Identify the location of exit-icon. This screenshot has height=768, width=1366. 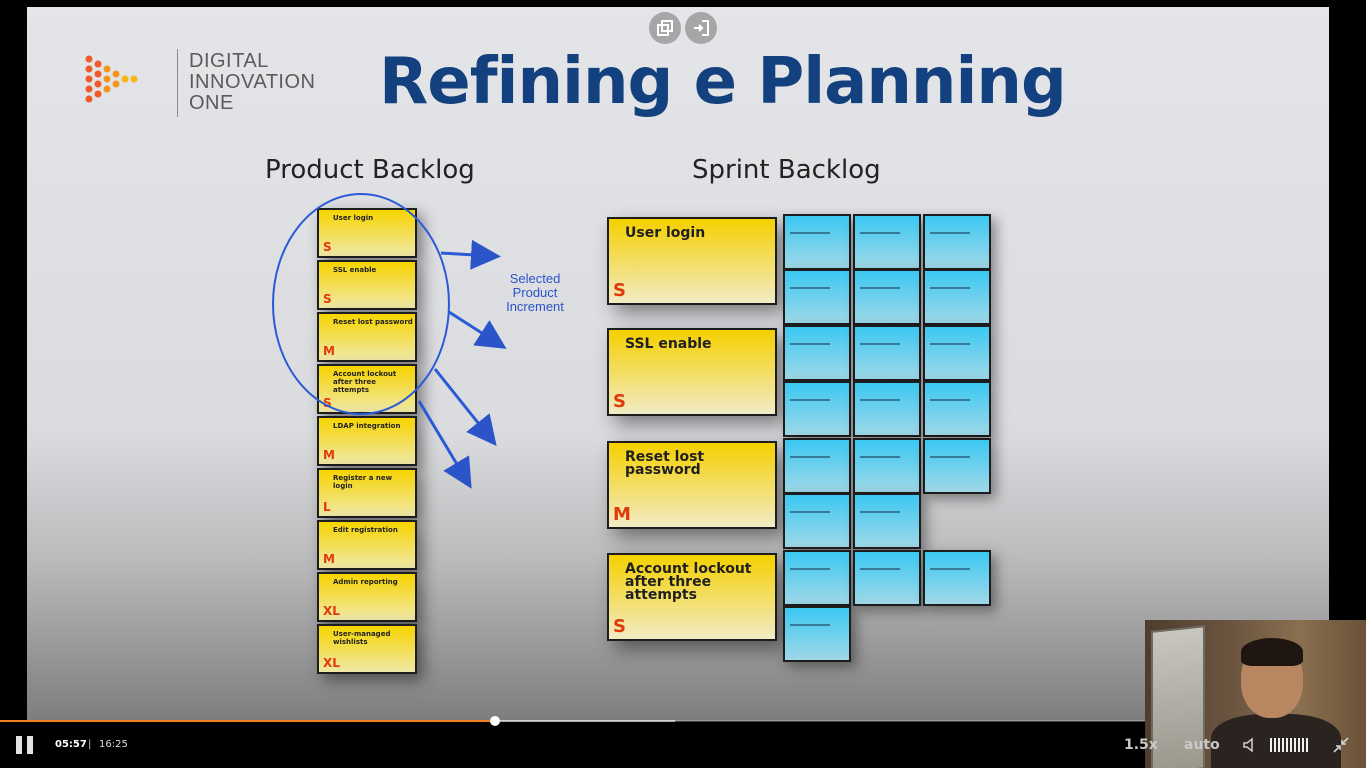
(701, 28).